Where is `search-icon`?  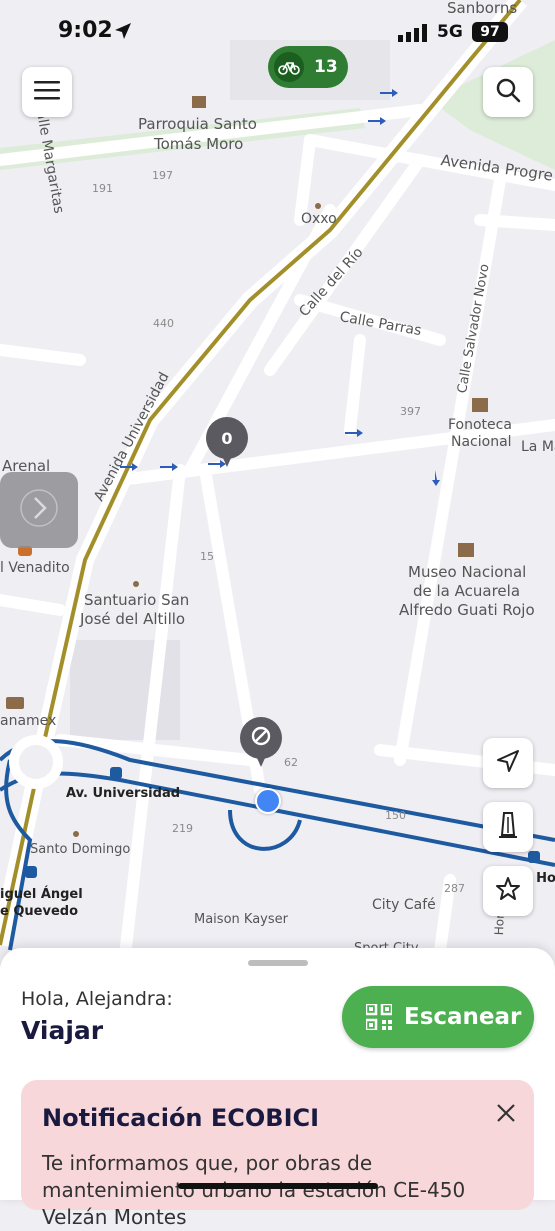
search-icon is located at coordinates (508, 92).